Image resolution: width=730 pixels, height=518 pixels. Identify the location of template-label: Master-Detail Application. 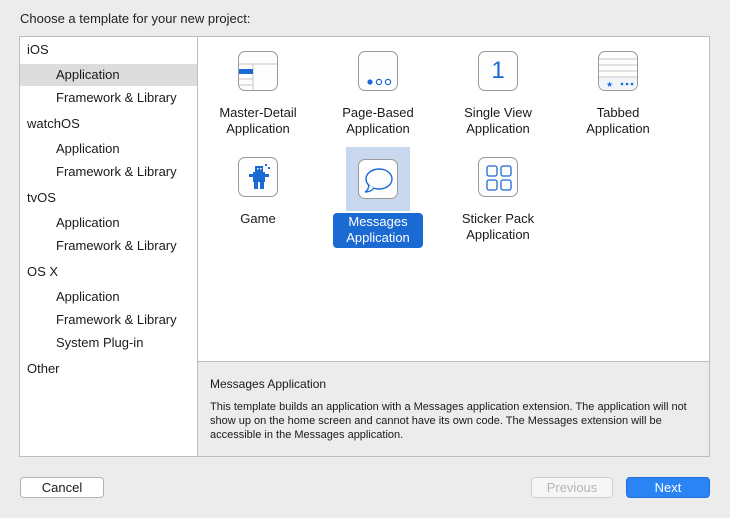
(258, 120).